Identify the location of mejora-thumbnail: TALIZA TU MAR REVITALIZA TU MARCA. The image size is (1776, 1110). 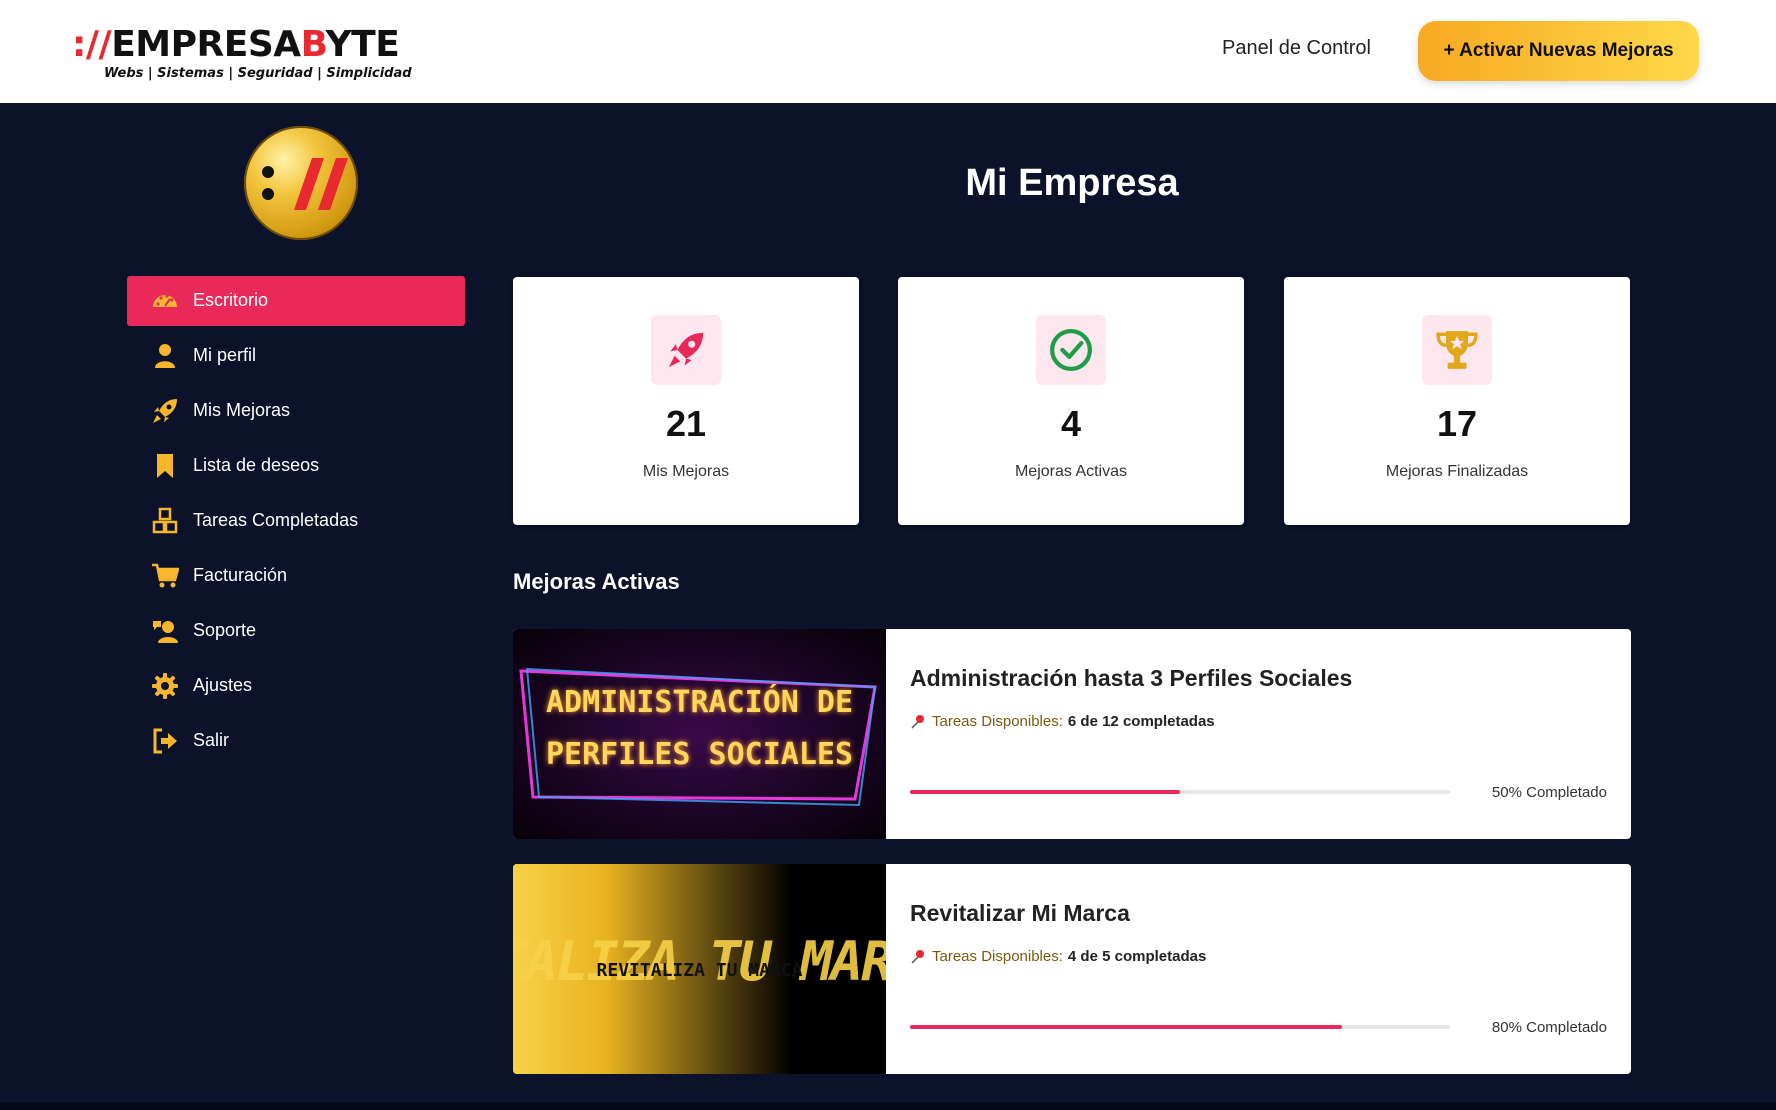
(699, 969).